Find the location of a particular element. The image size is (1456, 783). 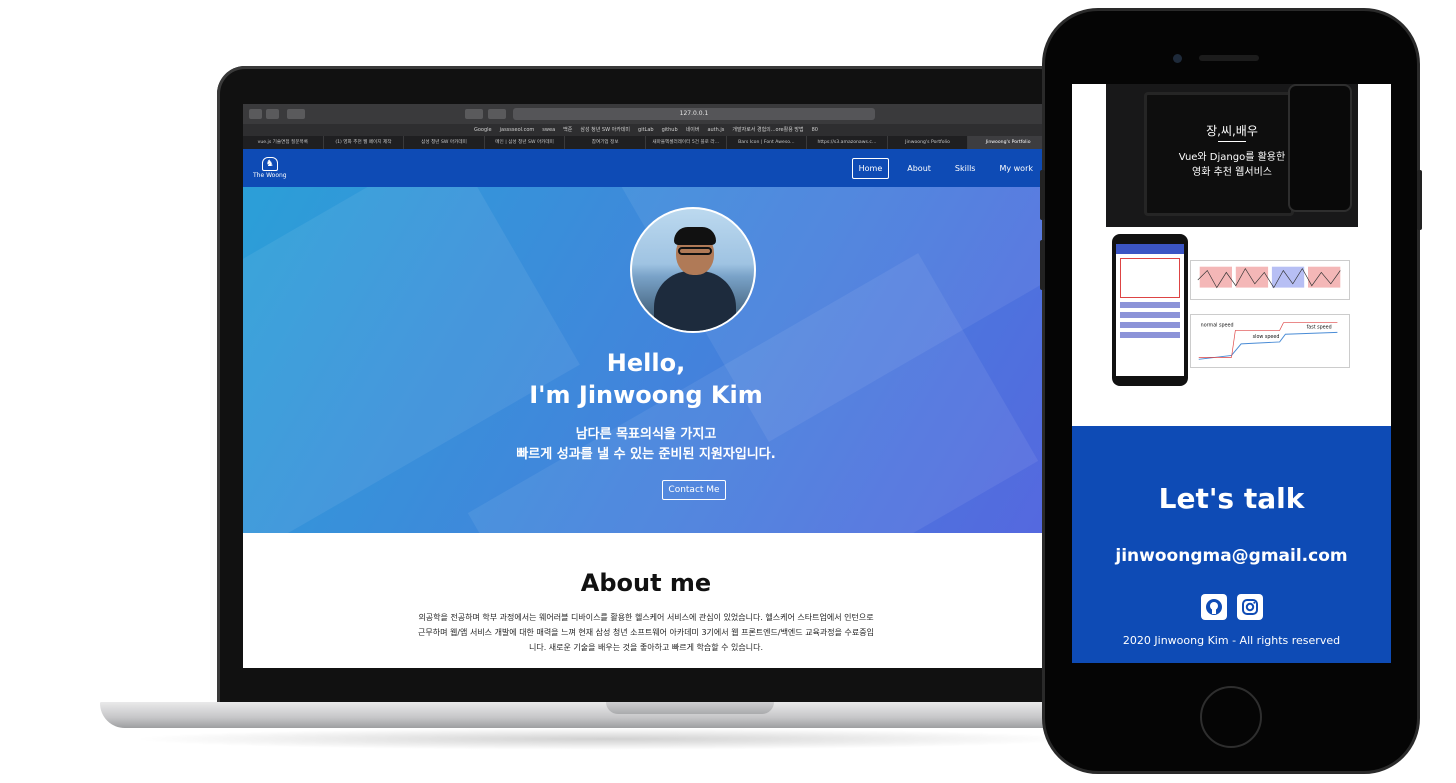

nav-home: Home is located at coordinates (870, 168).